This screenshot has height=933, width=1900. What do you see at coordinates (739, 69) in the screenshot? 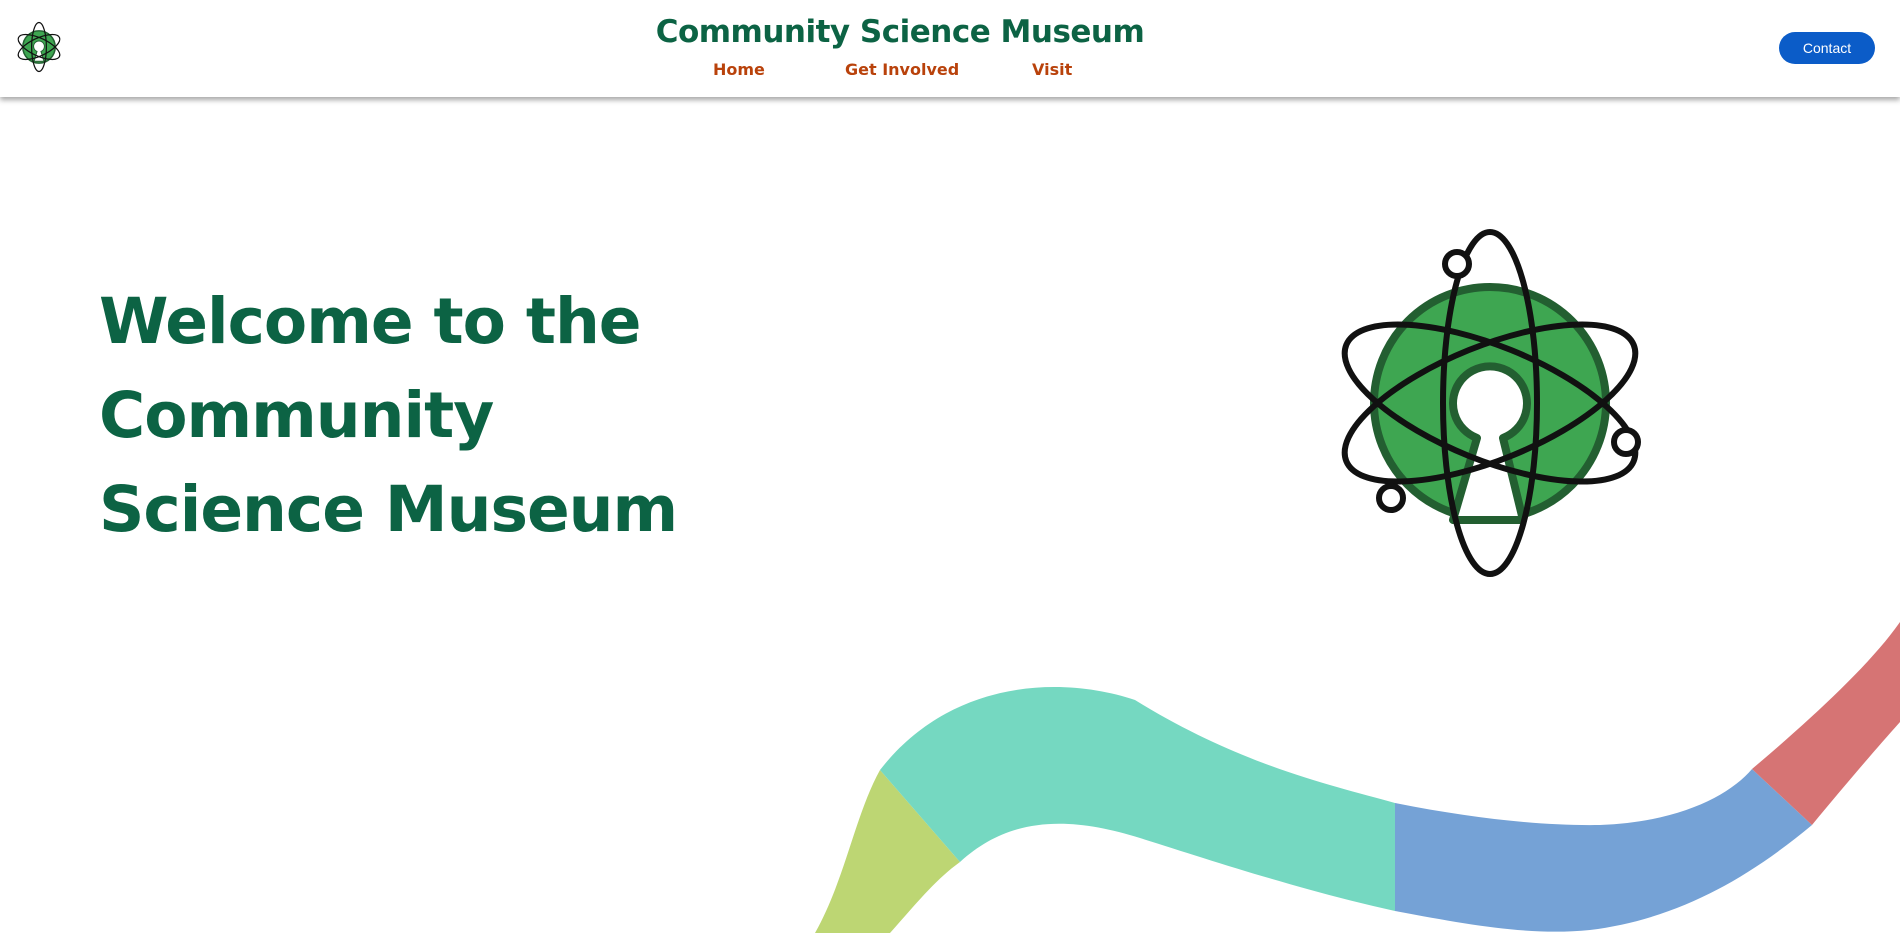
I see `nav-home-link: Home` at bounding box center [739, 69].